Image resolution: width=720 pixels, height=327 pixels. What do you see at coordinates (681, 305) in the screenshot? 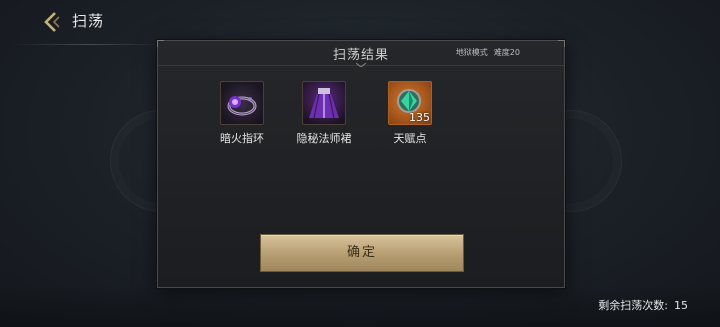
I see `remaining-sweeps-value: 15` at bounding box center [681, 305].